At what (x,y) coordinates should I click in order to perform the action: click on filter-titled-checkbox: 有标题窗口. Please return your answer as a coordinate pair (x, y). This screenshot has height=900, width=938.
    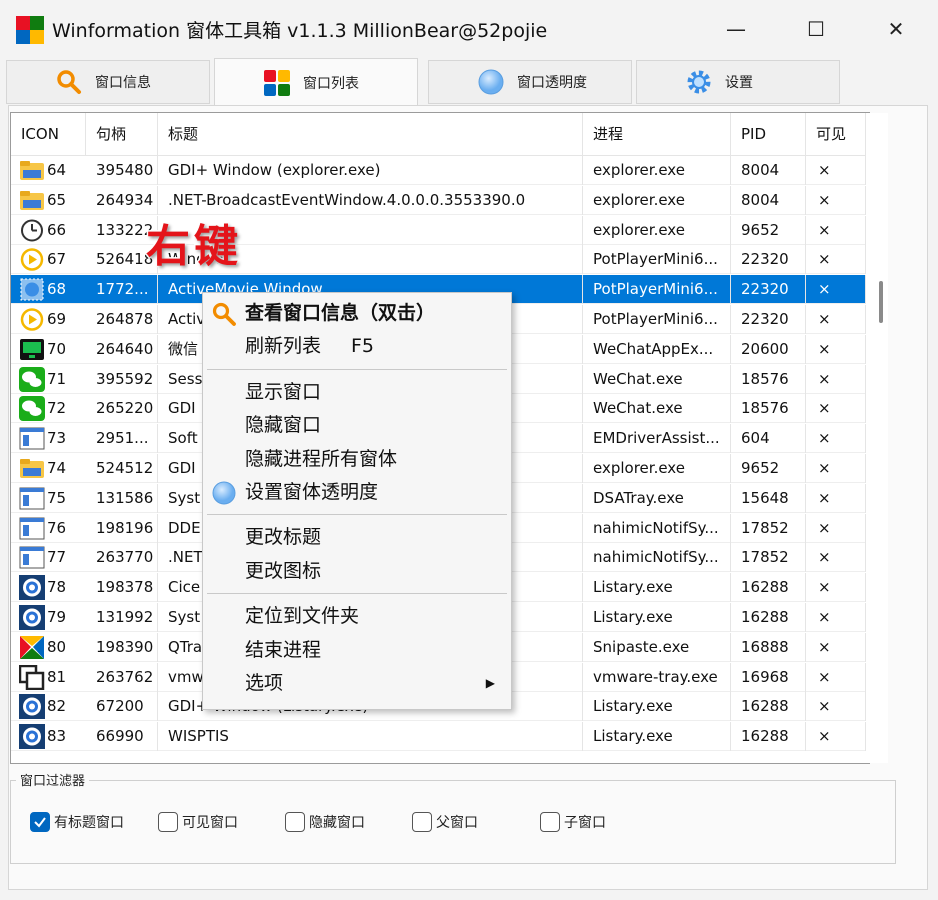
    Looking at the image, I should click on (77, 822).